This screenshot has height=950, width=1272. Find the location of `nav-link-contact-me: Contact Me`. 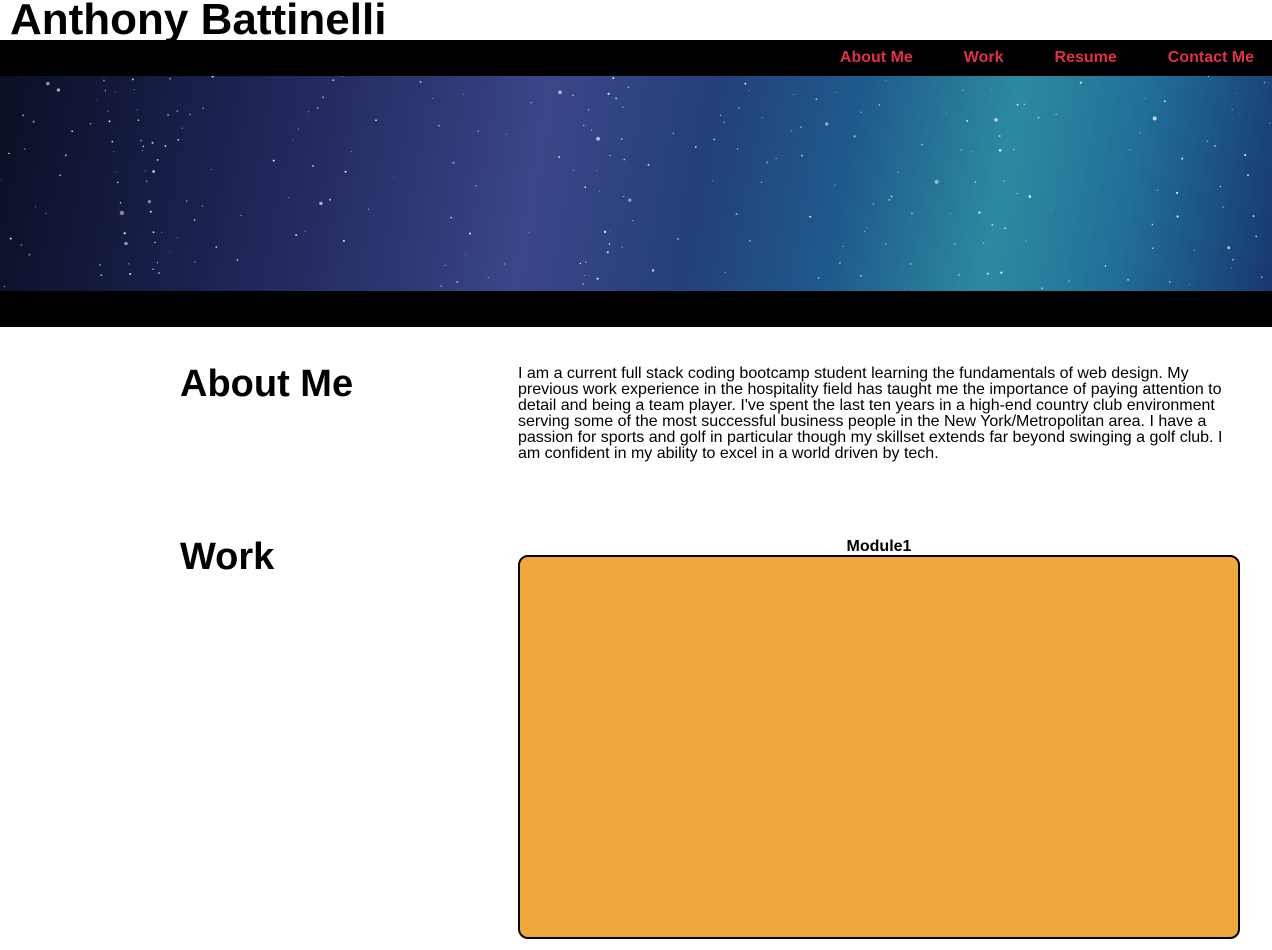

nav-link-contact-me: Contact Me is located at coordinates (1211, 58).